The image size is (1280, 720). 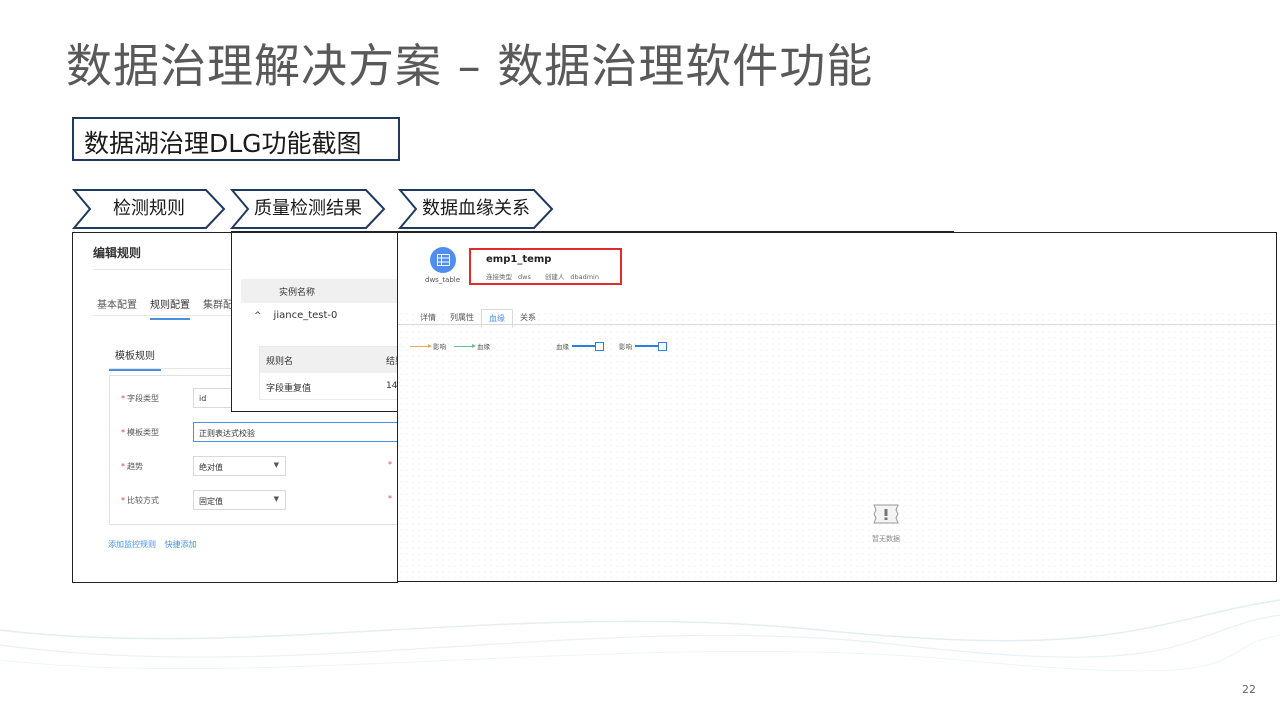 I want to click on caret-up-icon: ^, so click(x=258, y=316).